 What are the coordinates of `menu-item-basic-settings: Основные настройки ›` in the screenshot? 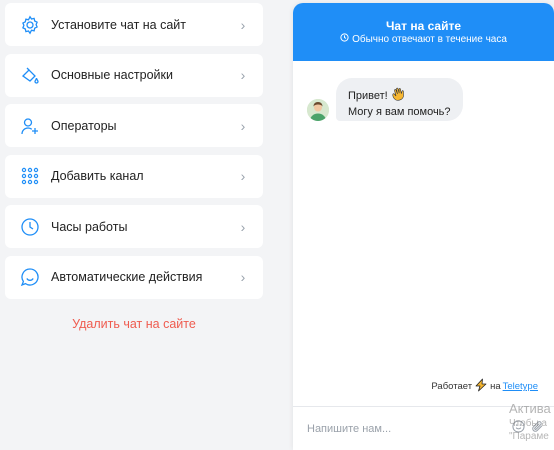 It's located at (134, 75).